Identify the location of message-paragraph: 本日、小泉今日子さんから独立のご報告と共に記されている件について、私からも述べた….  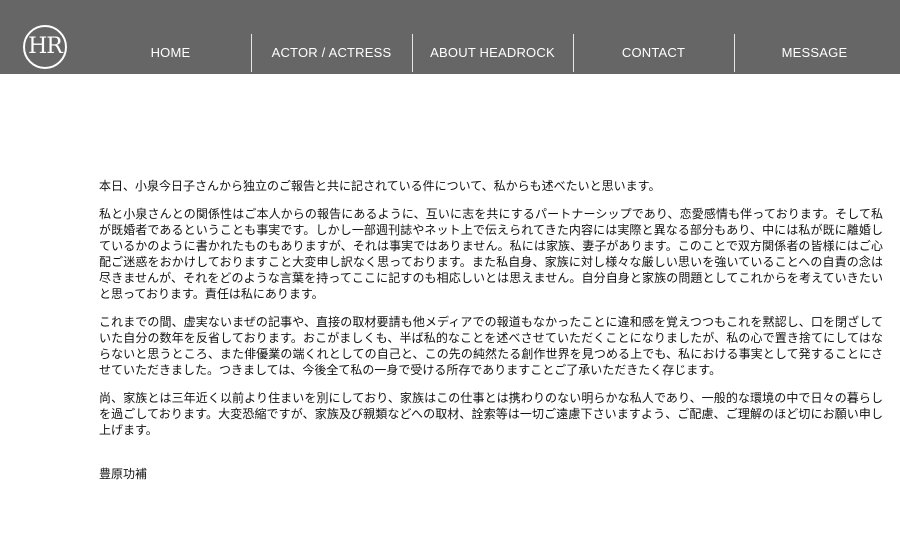
(380, 186).